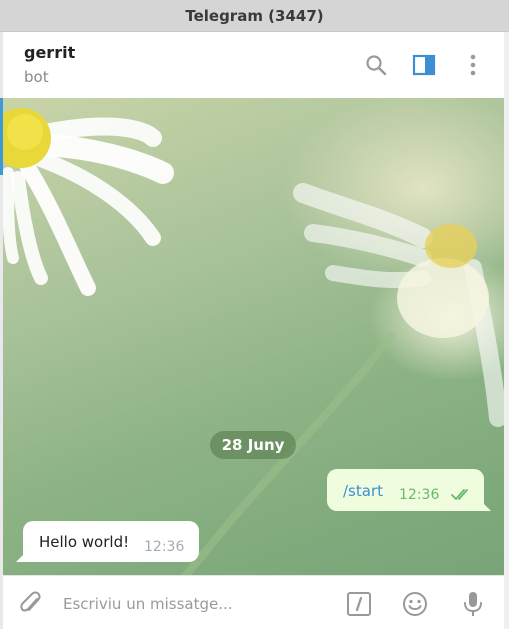 The width and height of the screenshot is (509, 629). What do you see at coordinates (84, 542) in the screenshot?
I see `message-text: Hello world!` at bounding box center [84, 542].